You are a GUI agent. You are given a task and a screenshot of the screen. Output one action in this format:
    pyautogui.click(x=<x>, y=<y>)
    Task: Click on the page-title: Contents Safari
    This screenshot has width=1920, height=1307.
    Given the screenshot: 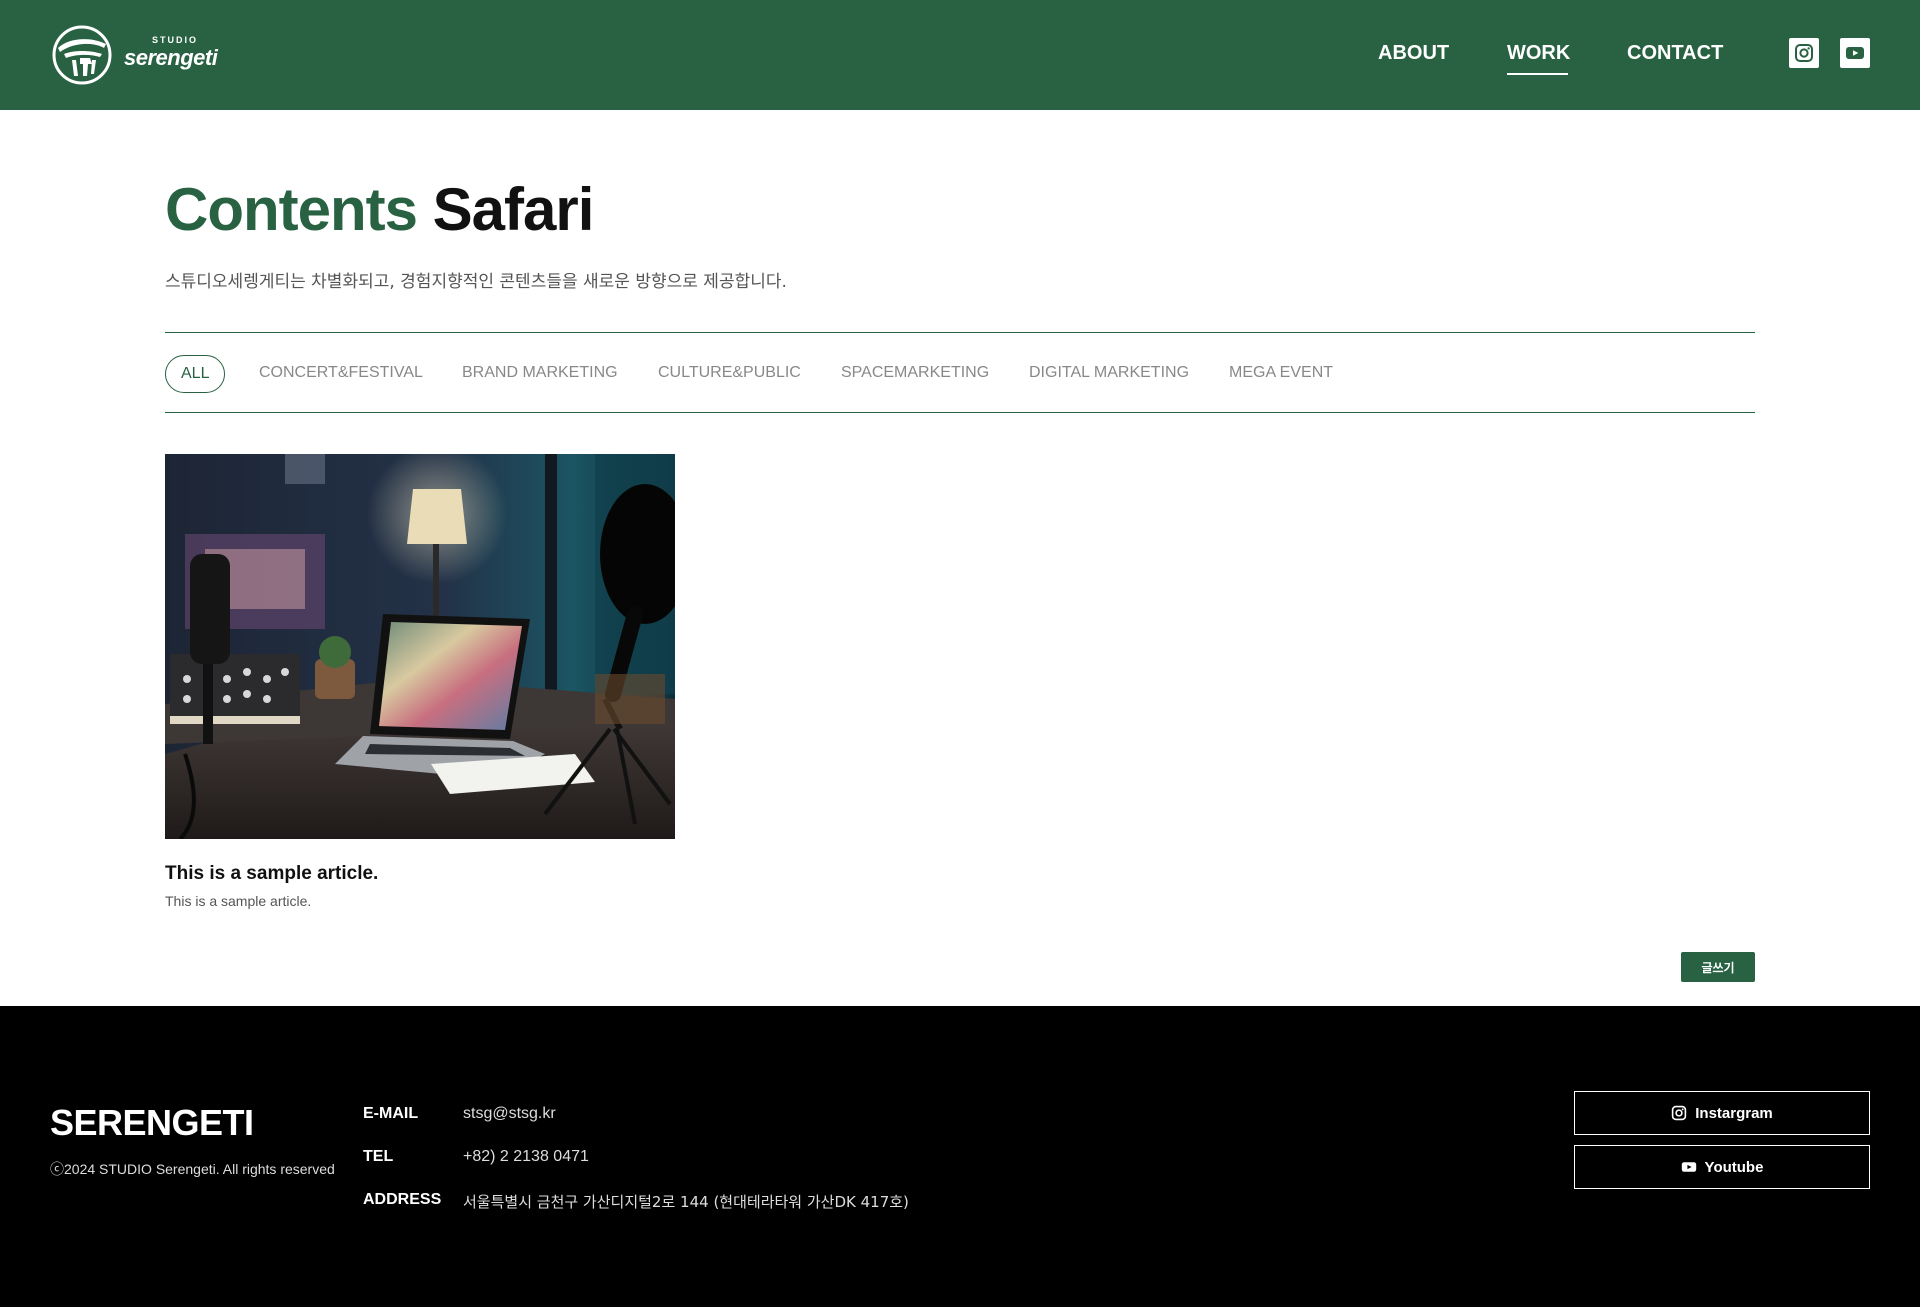 What is the action you would take?
    pyautogui.click(x=380, y=209)
    